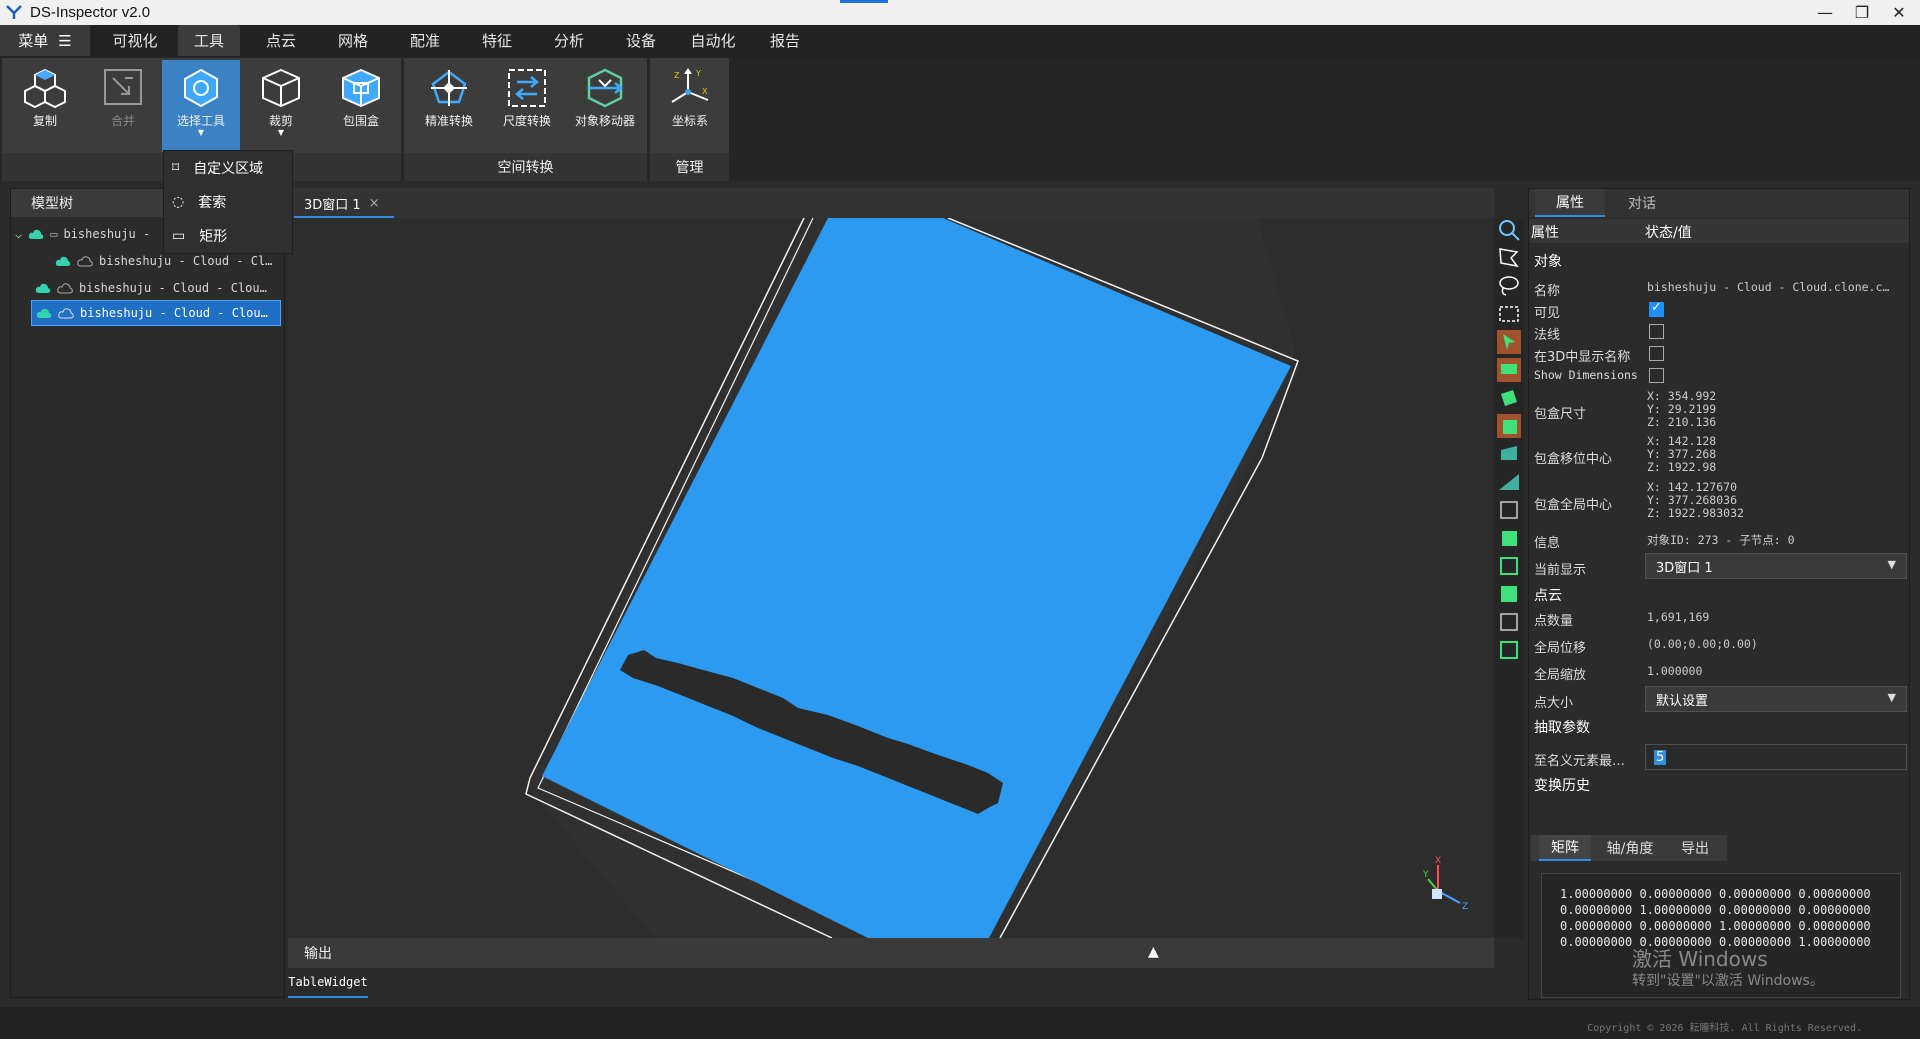 This screenshot has height=1039, width=1920. Describe the element at coordinates (1153, 952) in the screenshot. I see `expand-up-icon: ▲` at that location.